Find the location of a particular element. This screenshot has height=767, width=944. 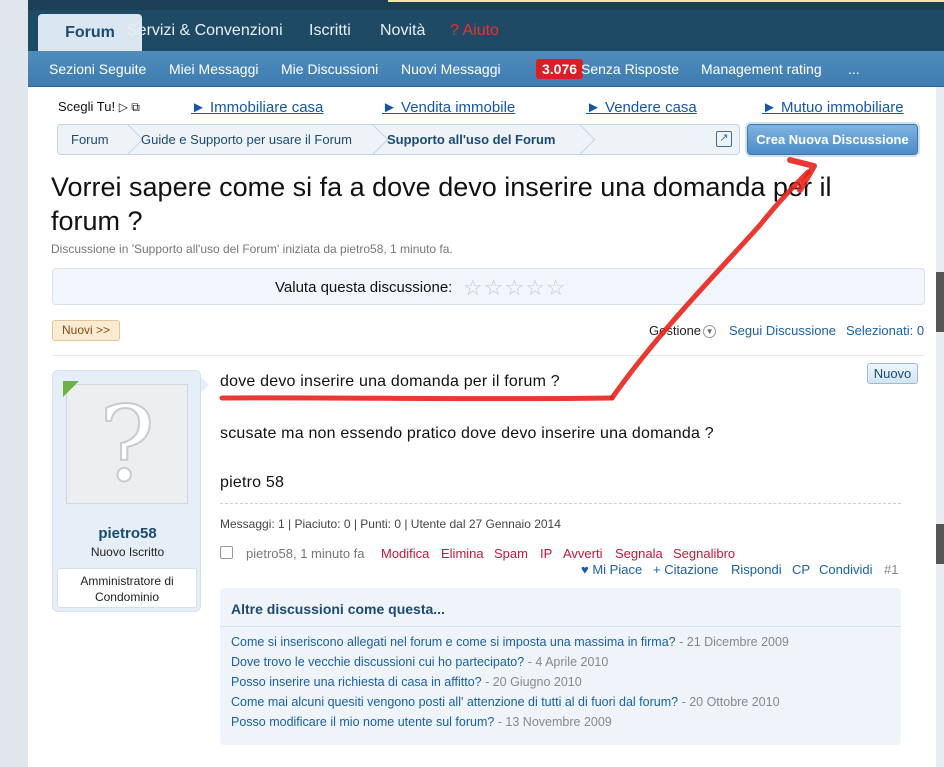

edit-link: Modifica is located at coordinates (405, 553).